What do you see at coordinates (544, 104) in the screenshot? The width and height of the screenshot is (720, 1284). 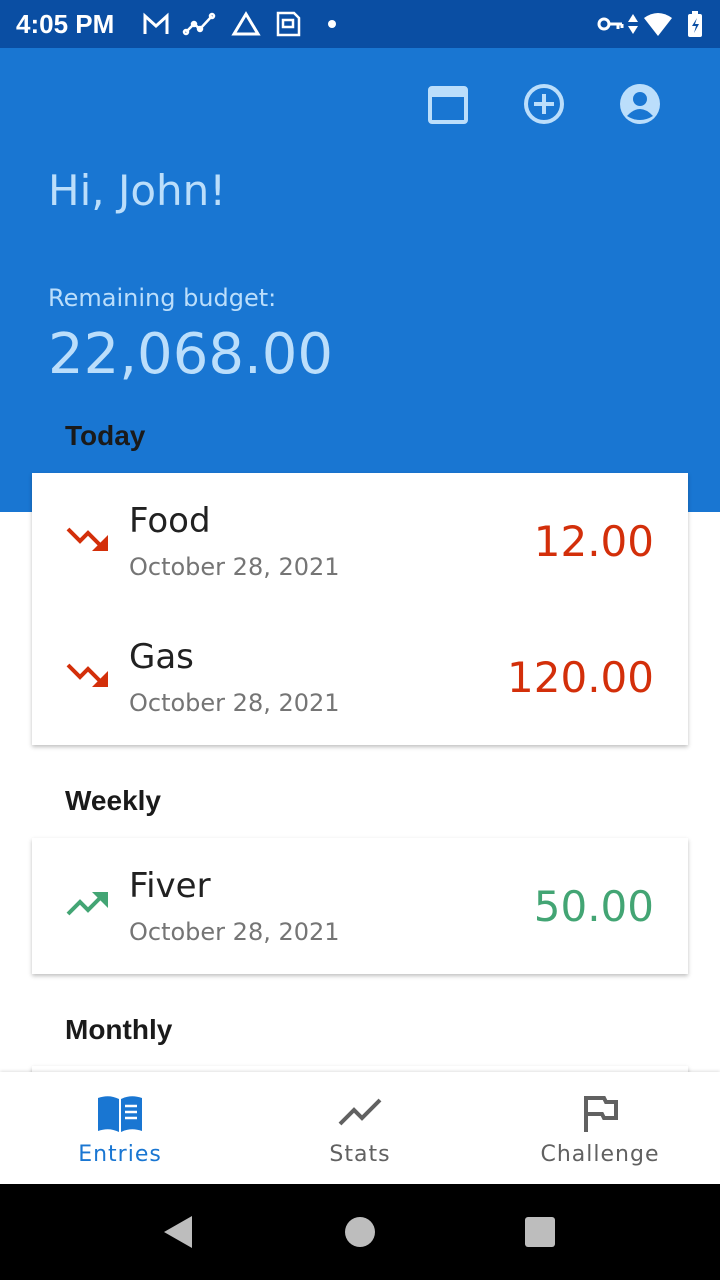 I see `add-circle-icon` at bounding box center [544, 104].